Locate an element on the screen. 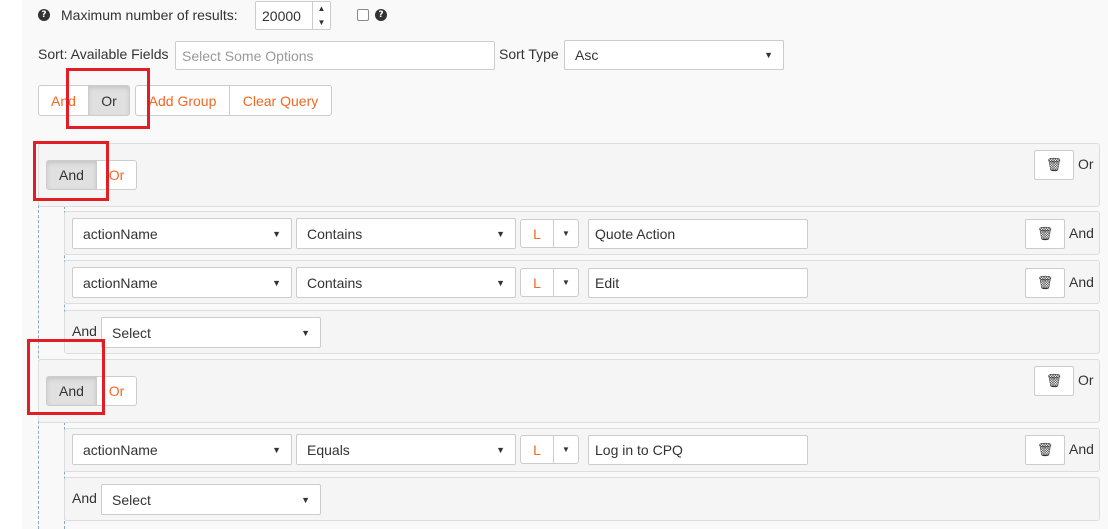  operator-value: Equals is located at coordinates (328, 449).